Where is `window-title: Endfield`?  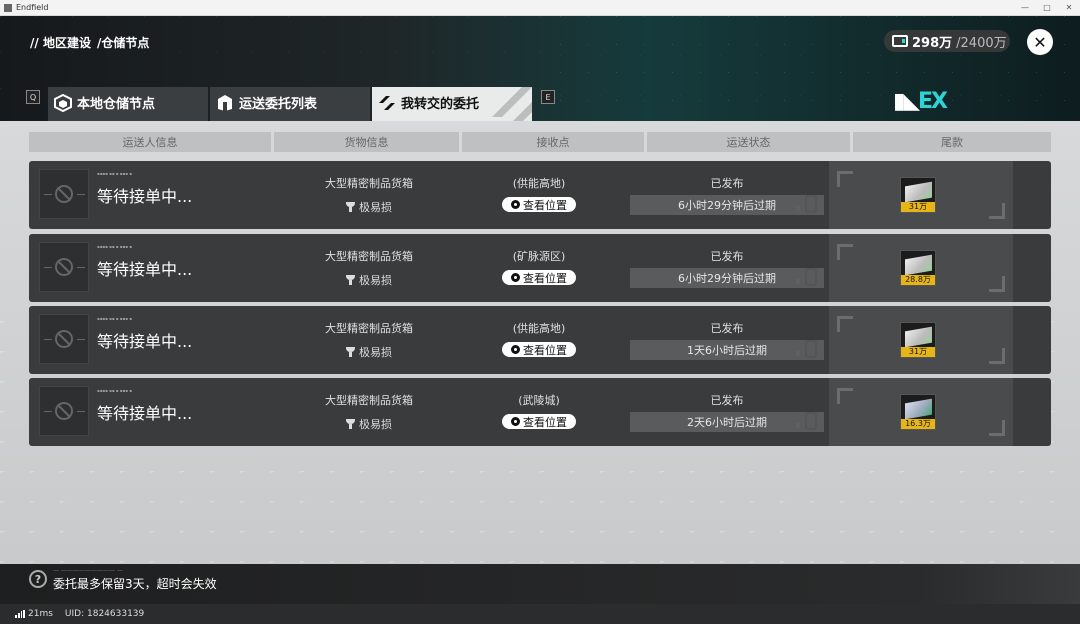 window-title: Endfield is located at coordinates (32, 7).